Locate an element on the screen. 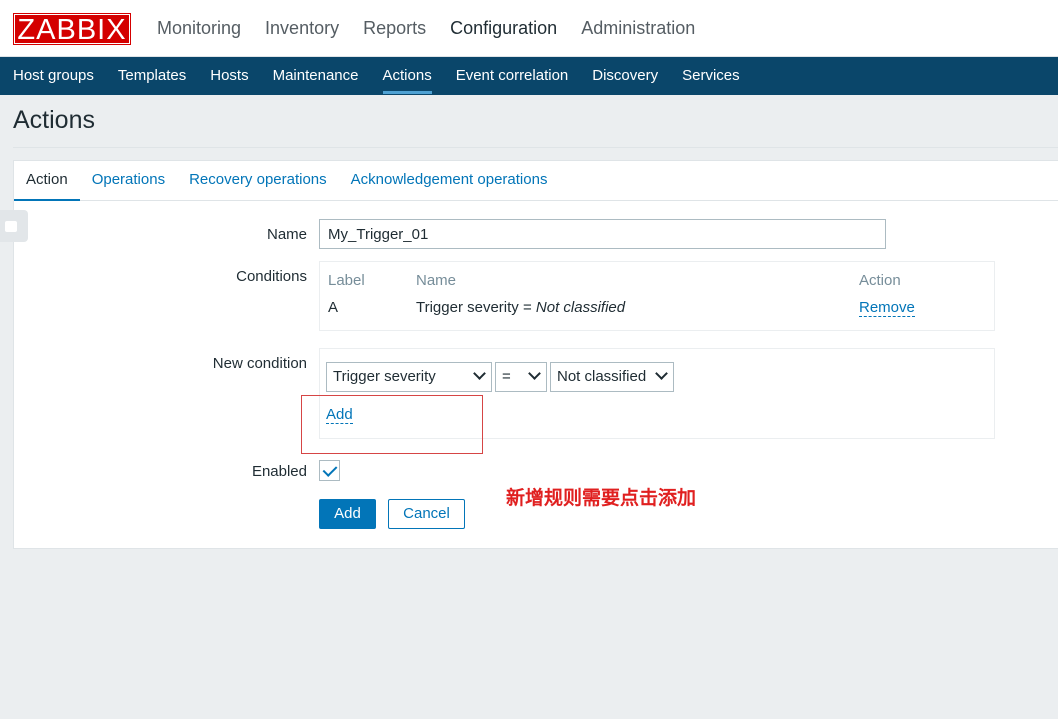 The height and width of the screenshot is (719, 1058). condition-remove-link: Remove is located at coordinates (887, 308).